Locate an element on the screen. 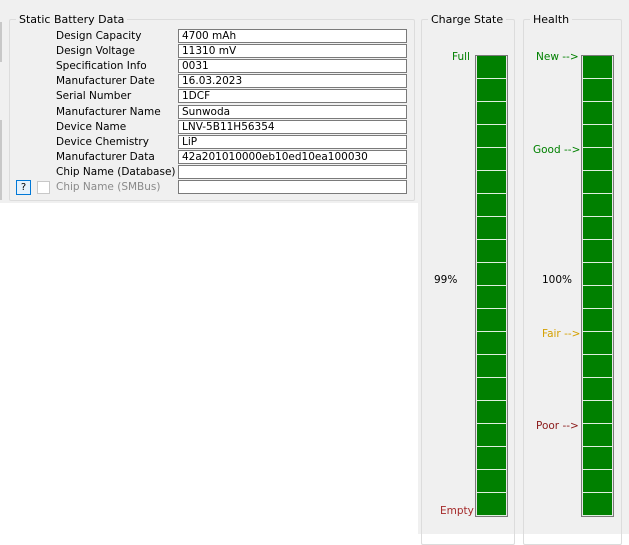  health-poor-label: Poor --> is located at coordinates (557, 426).